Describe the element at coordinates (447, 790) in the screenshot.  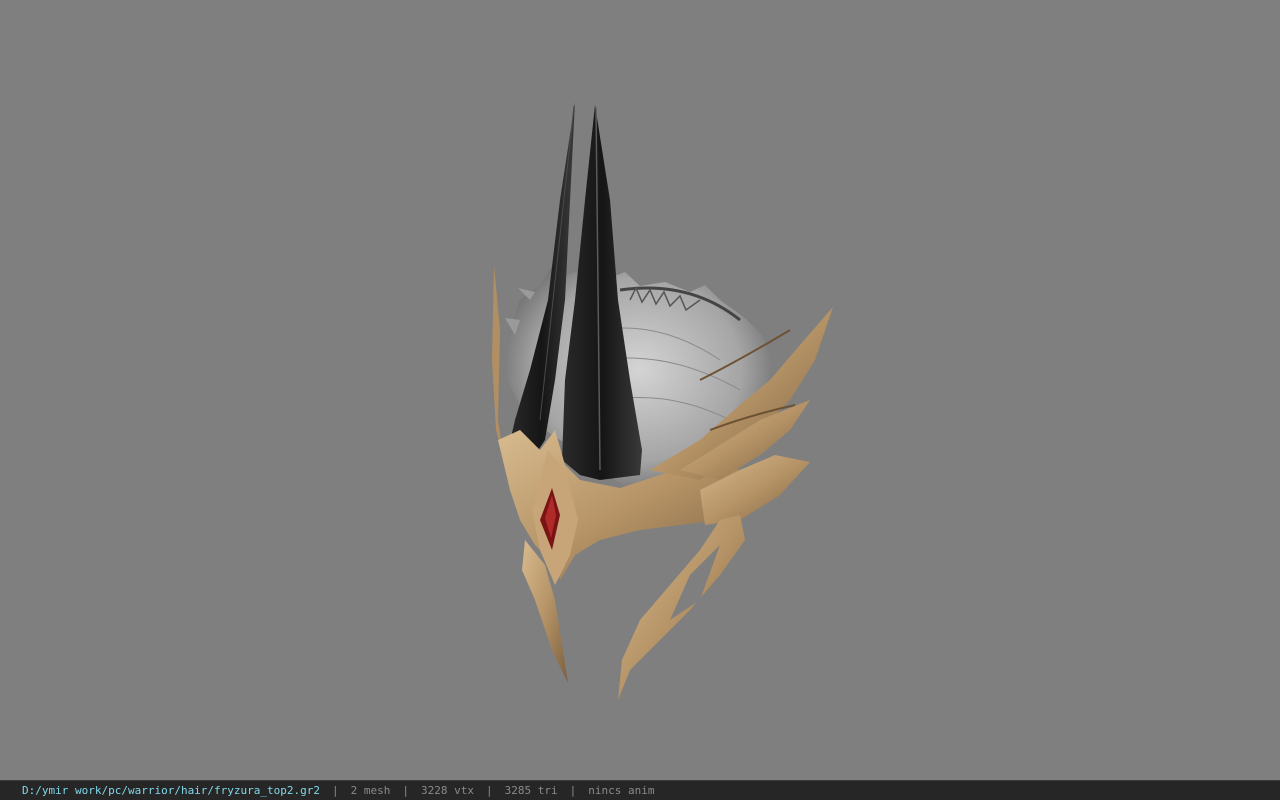
I see `vertex-count: 3228 vtx` at that location.